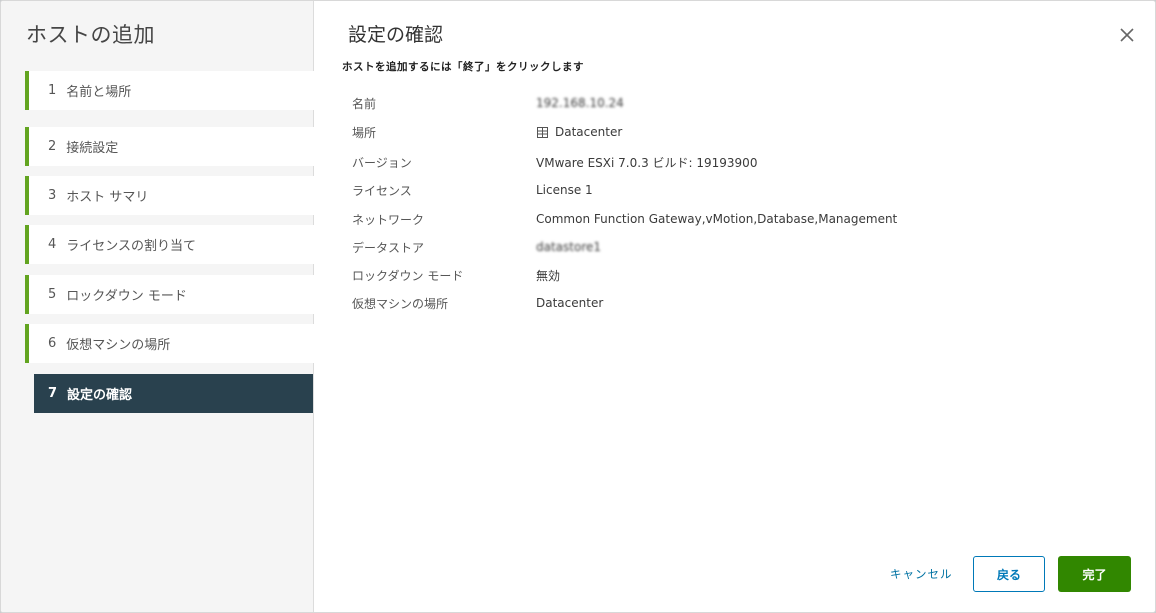  I want to click on close-icon, so click(1127, 35).